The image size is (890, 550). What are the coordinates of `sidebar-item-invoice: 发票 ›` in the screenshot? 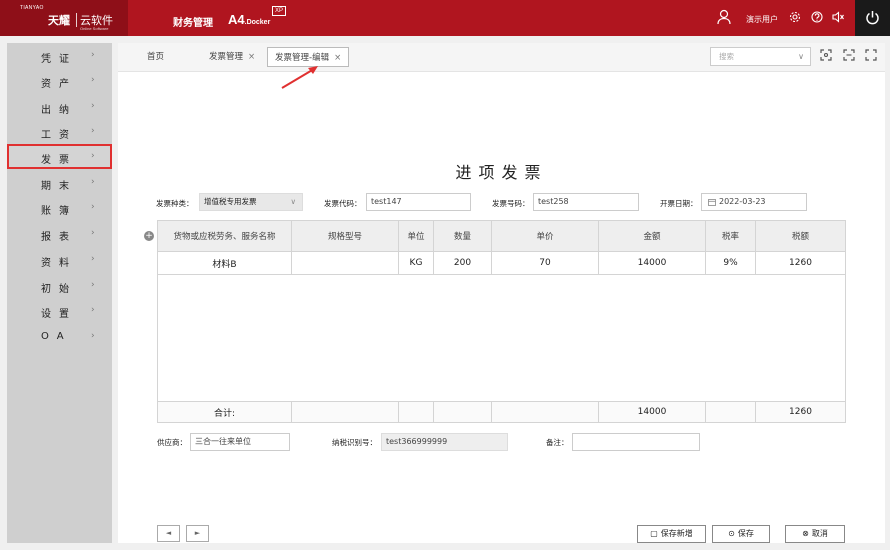 It's located at (59, 156).